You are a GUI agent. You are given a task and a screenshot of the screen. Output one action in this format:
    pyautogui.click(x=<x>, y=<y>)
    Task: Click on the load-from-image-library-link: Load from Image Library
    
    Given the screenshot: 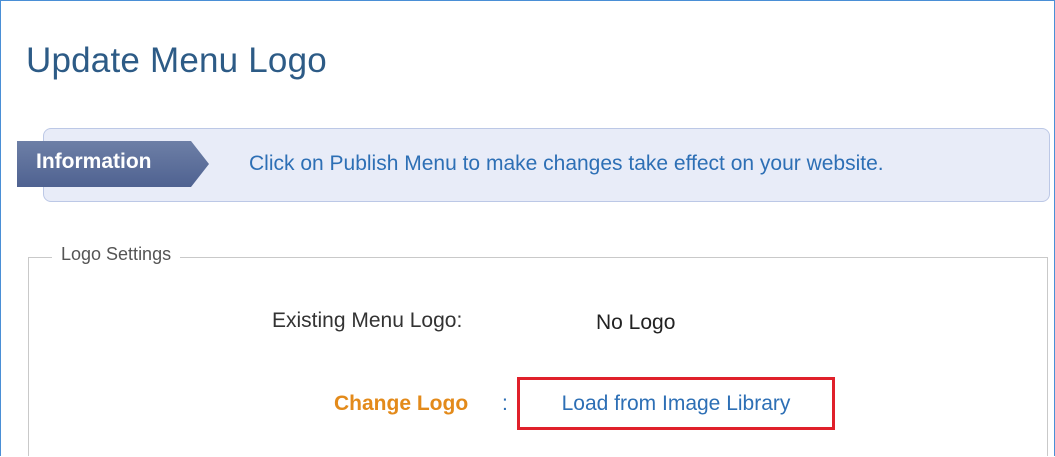 What is the action you would take?
    pyautogui.click(x=676, y=403)
    